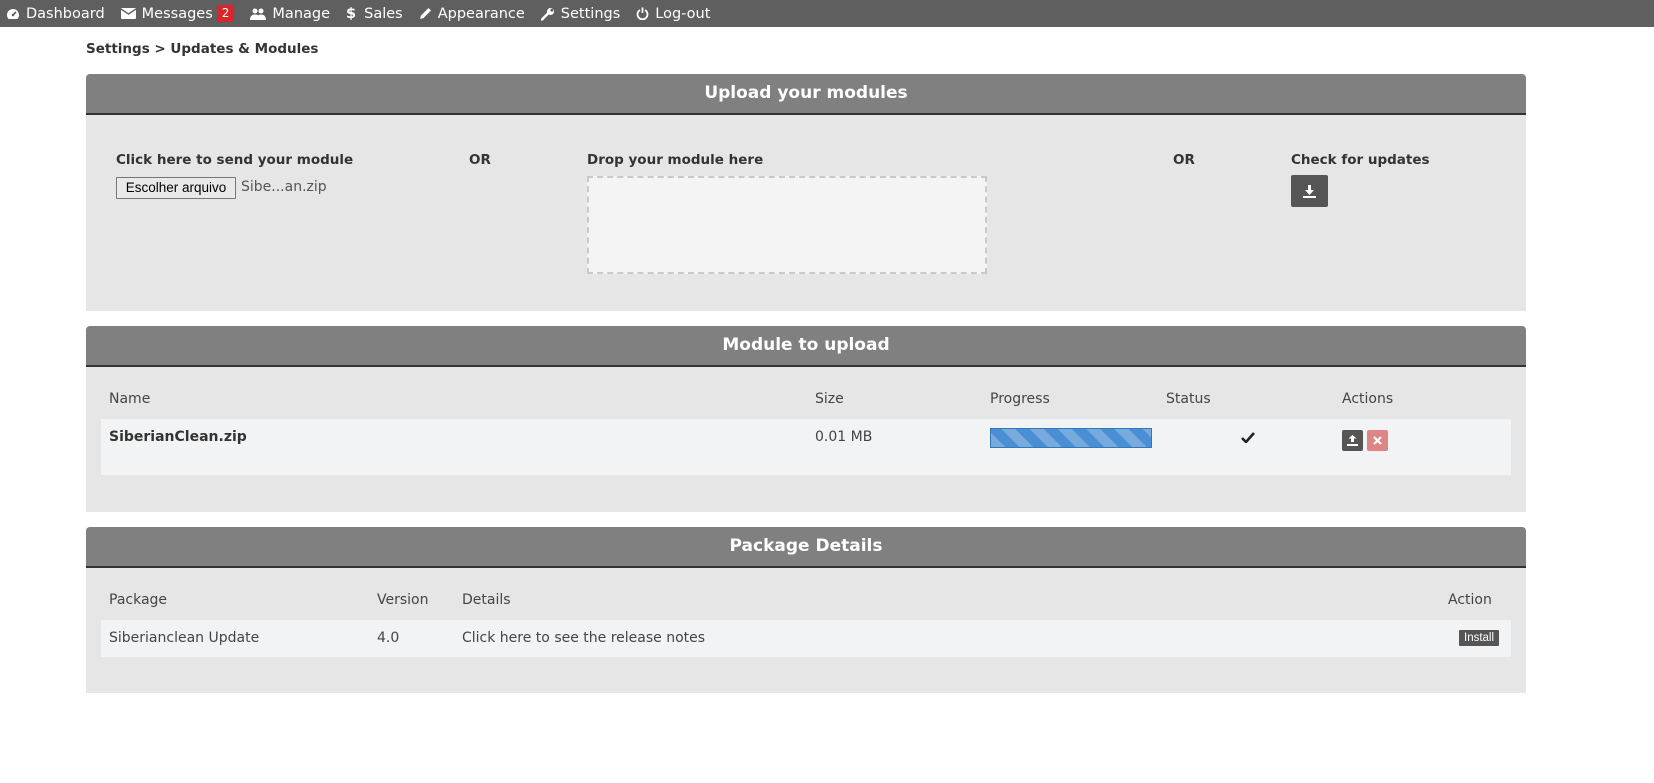 The width and height of the screenshot is (1654, 783). Describe the element at coordinates (184, 638) in the screenshot. I see `package-name: Siberianclean Update` at that location.